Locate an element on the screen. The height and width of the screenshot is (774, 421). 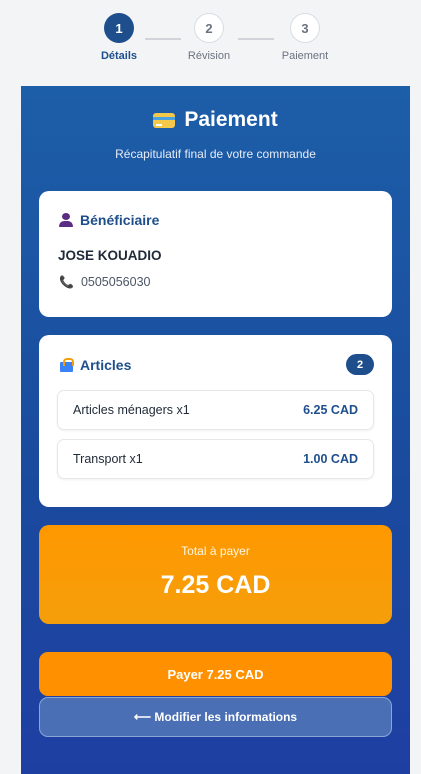
page-title-text: Paiement is located at coordinates (231, 119).